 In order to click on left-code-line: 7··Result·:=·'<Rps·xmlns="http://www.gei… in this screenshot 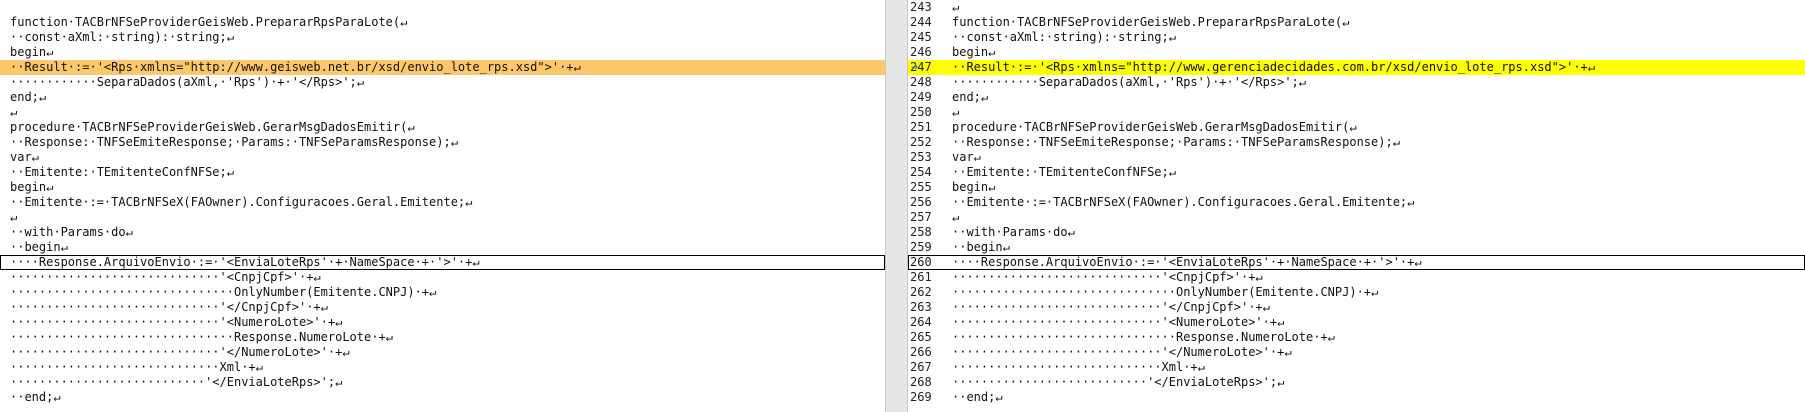, I will do `click(442, 67)`.